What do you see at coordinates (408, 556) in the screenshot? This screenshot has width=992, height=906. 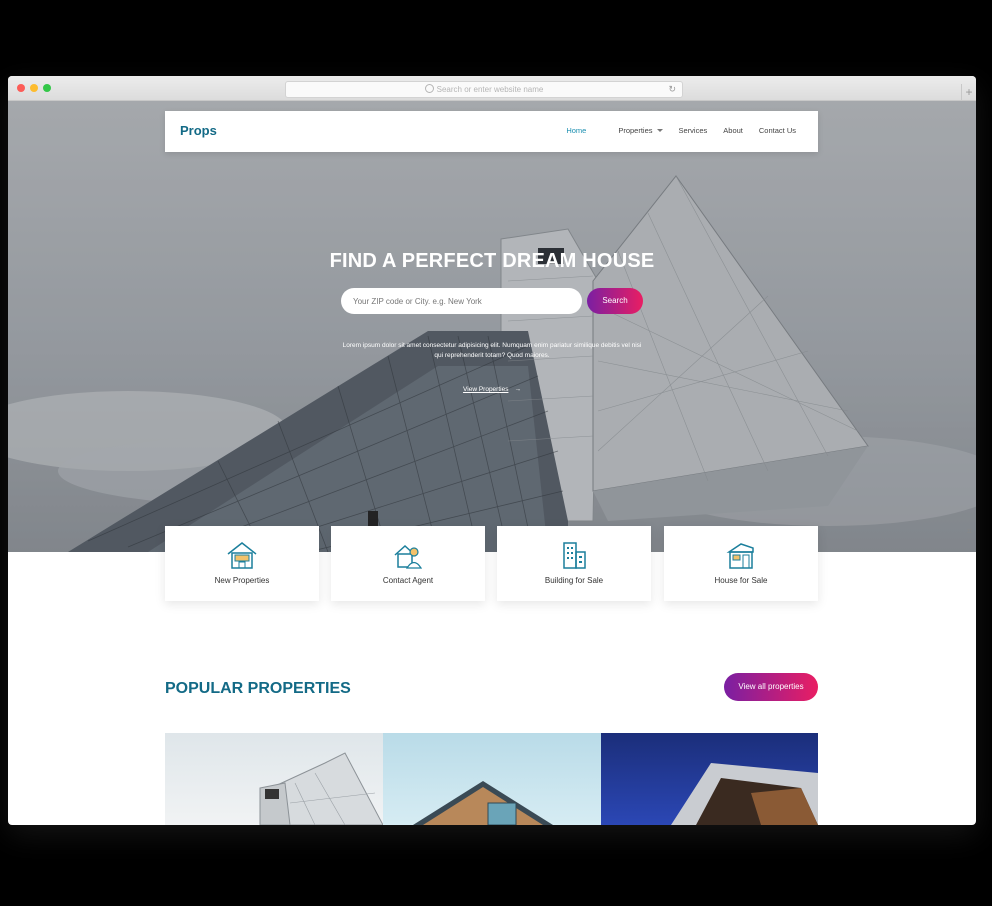 I see `agent-icon` at bounding box center [408, 556].